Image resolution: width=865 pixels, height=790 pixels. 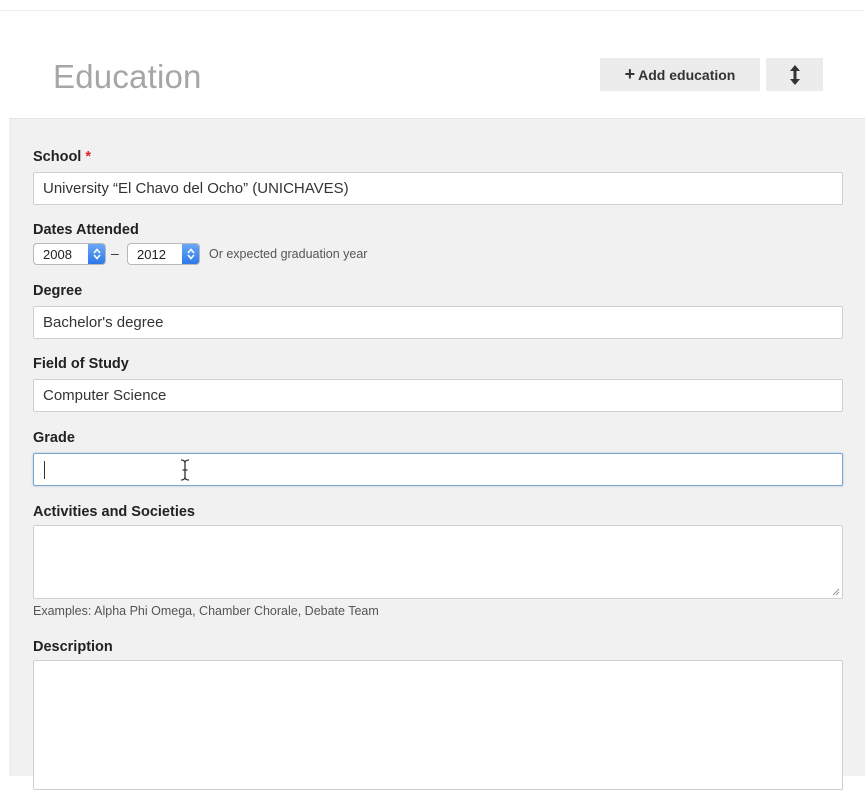 I want to click on section-title: Education, so click(x=127, y=76).